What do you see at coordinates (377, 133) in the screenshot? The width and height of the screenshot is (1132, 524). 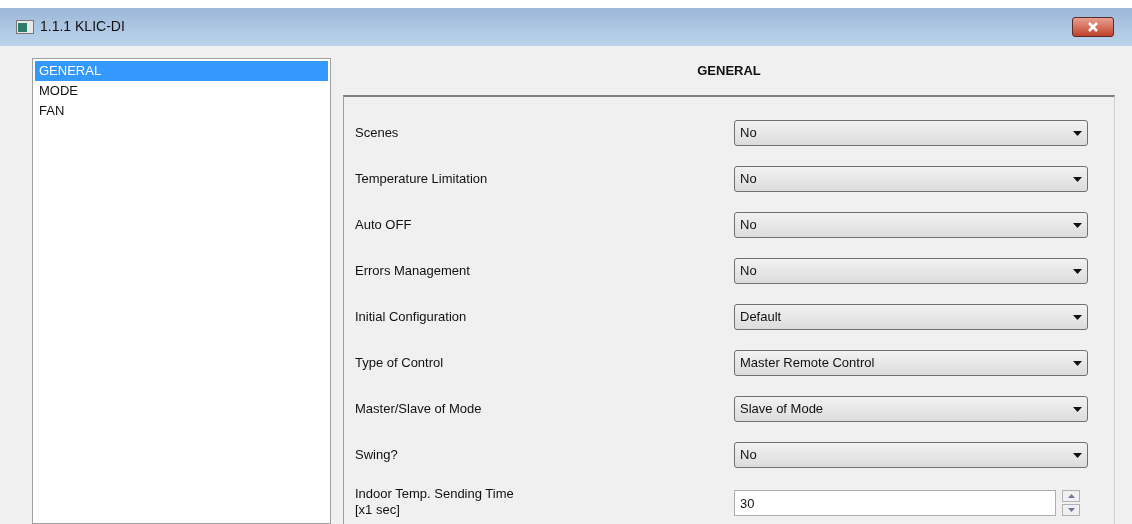 I see `parameter-label: Scenes` at bounding box center [377, 133].